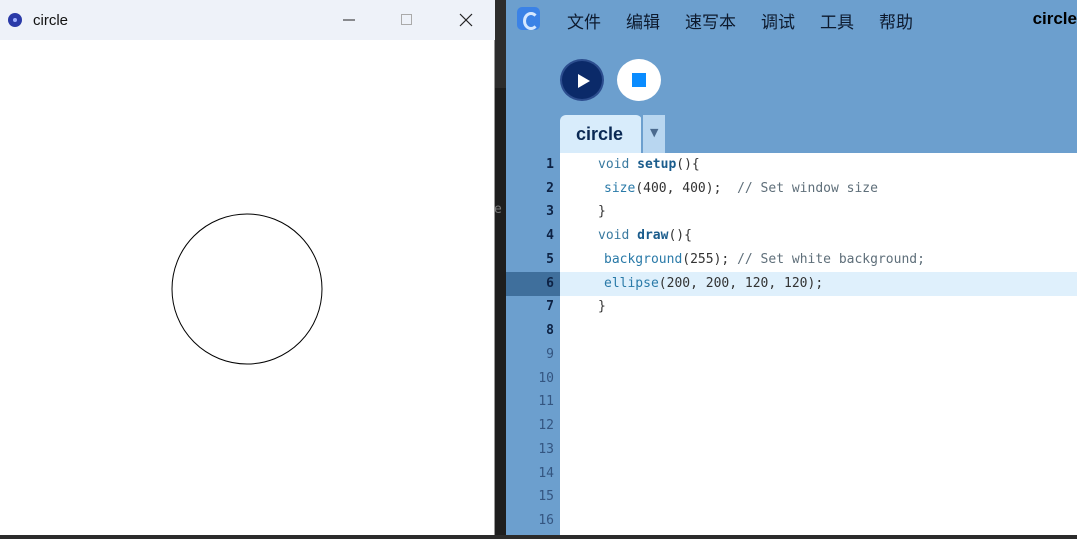 This screenshot has width=1077, height=539. I want to click on line-number: 7, so click(550, 306).